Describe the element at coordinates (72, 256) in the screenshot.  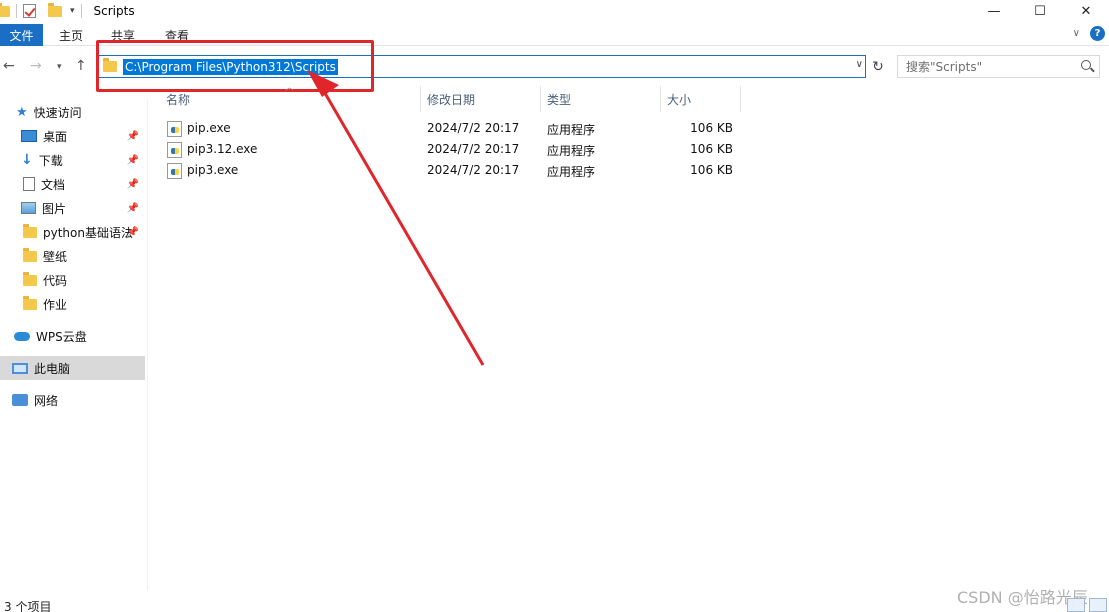
I see `sidebar-item-wallpaper: 壁纸` at that location.